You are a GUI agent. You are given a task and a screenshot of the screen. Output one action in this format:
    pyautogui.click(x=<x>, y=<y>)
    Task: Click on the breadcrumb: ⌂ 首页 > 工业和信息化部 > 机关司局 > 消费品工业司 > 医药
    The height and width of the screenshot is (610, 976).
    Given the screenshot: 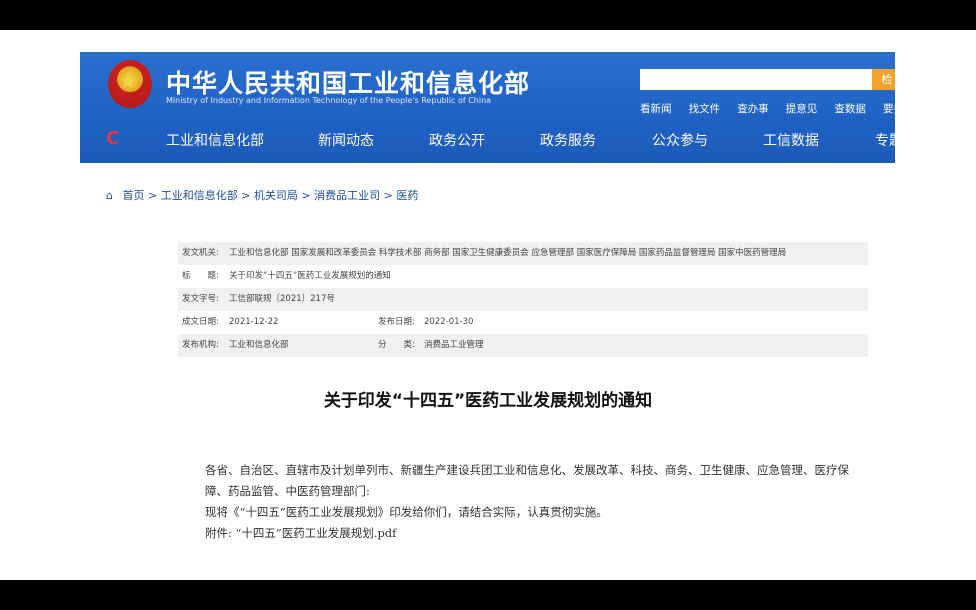 What is the action you would take?
    pyautogui.click(x=262, y=195)
    